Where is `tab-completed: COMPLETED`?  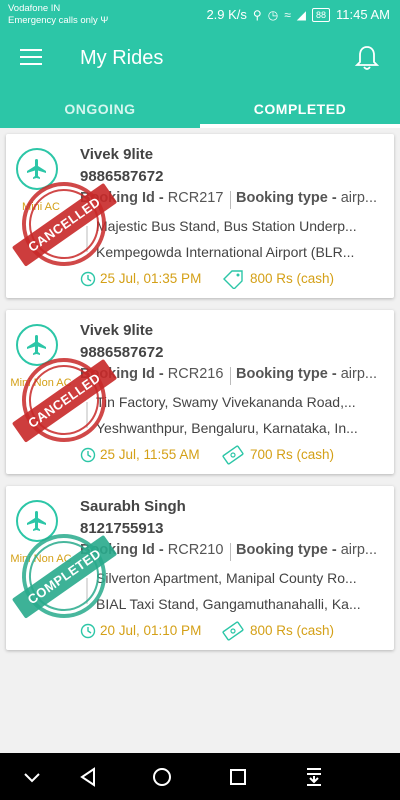
tab-completed: COMPLETED is located at coordinates (300, 109).